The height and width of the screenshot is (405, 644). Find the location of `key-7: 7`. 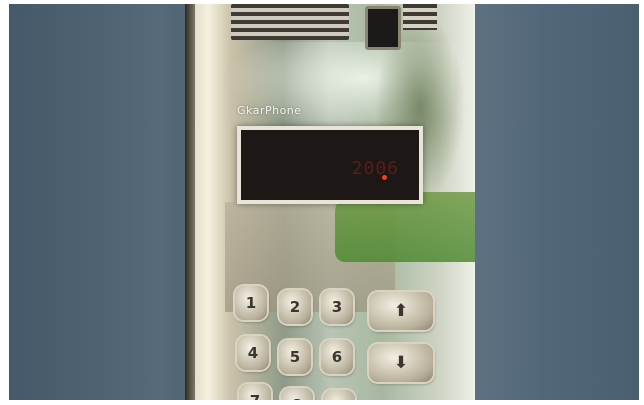

key-7: 7 is located at coordinates (255, 392).